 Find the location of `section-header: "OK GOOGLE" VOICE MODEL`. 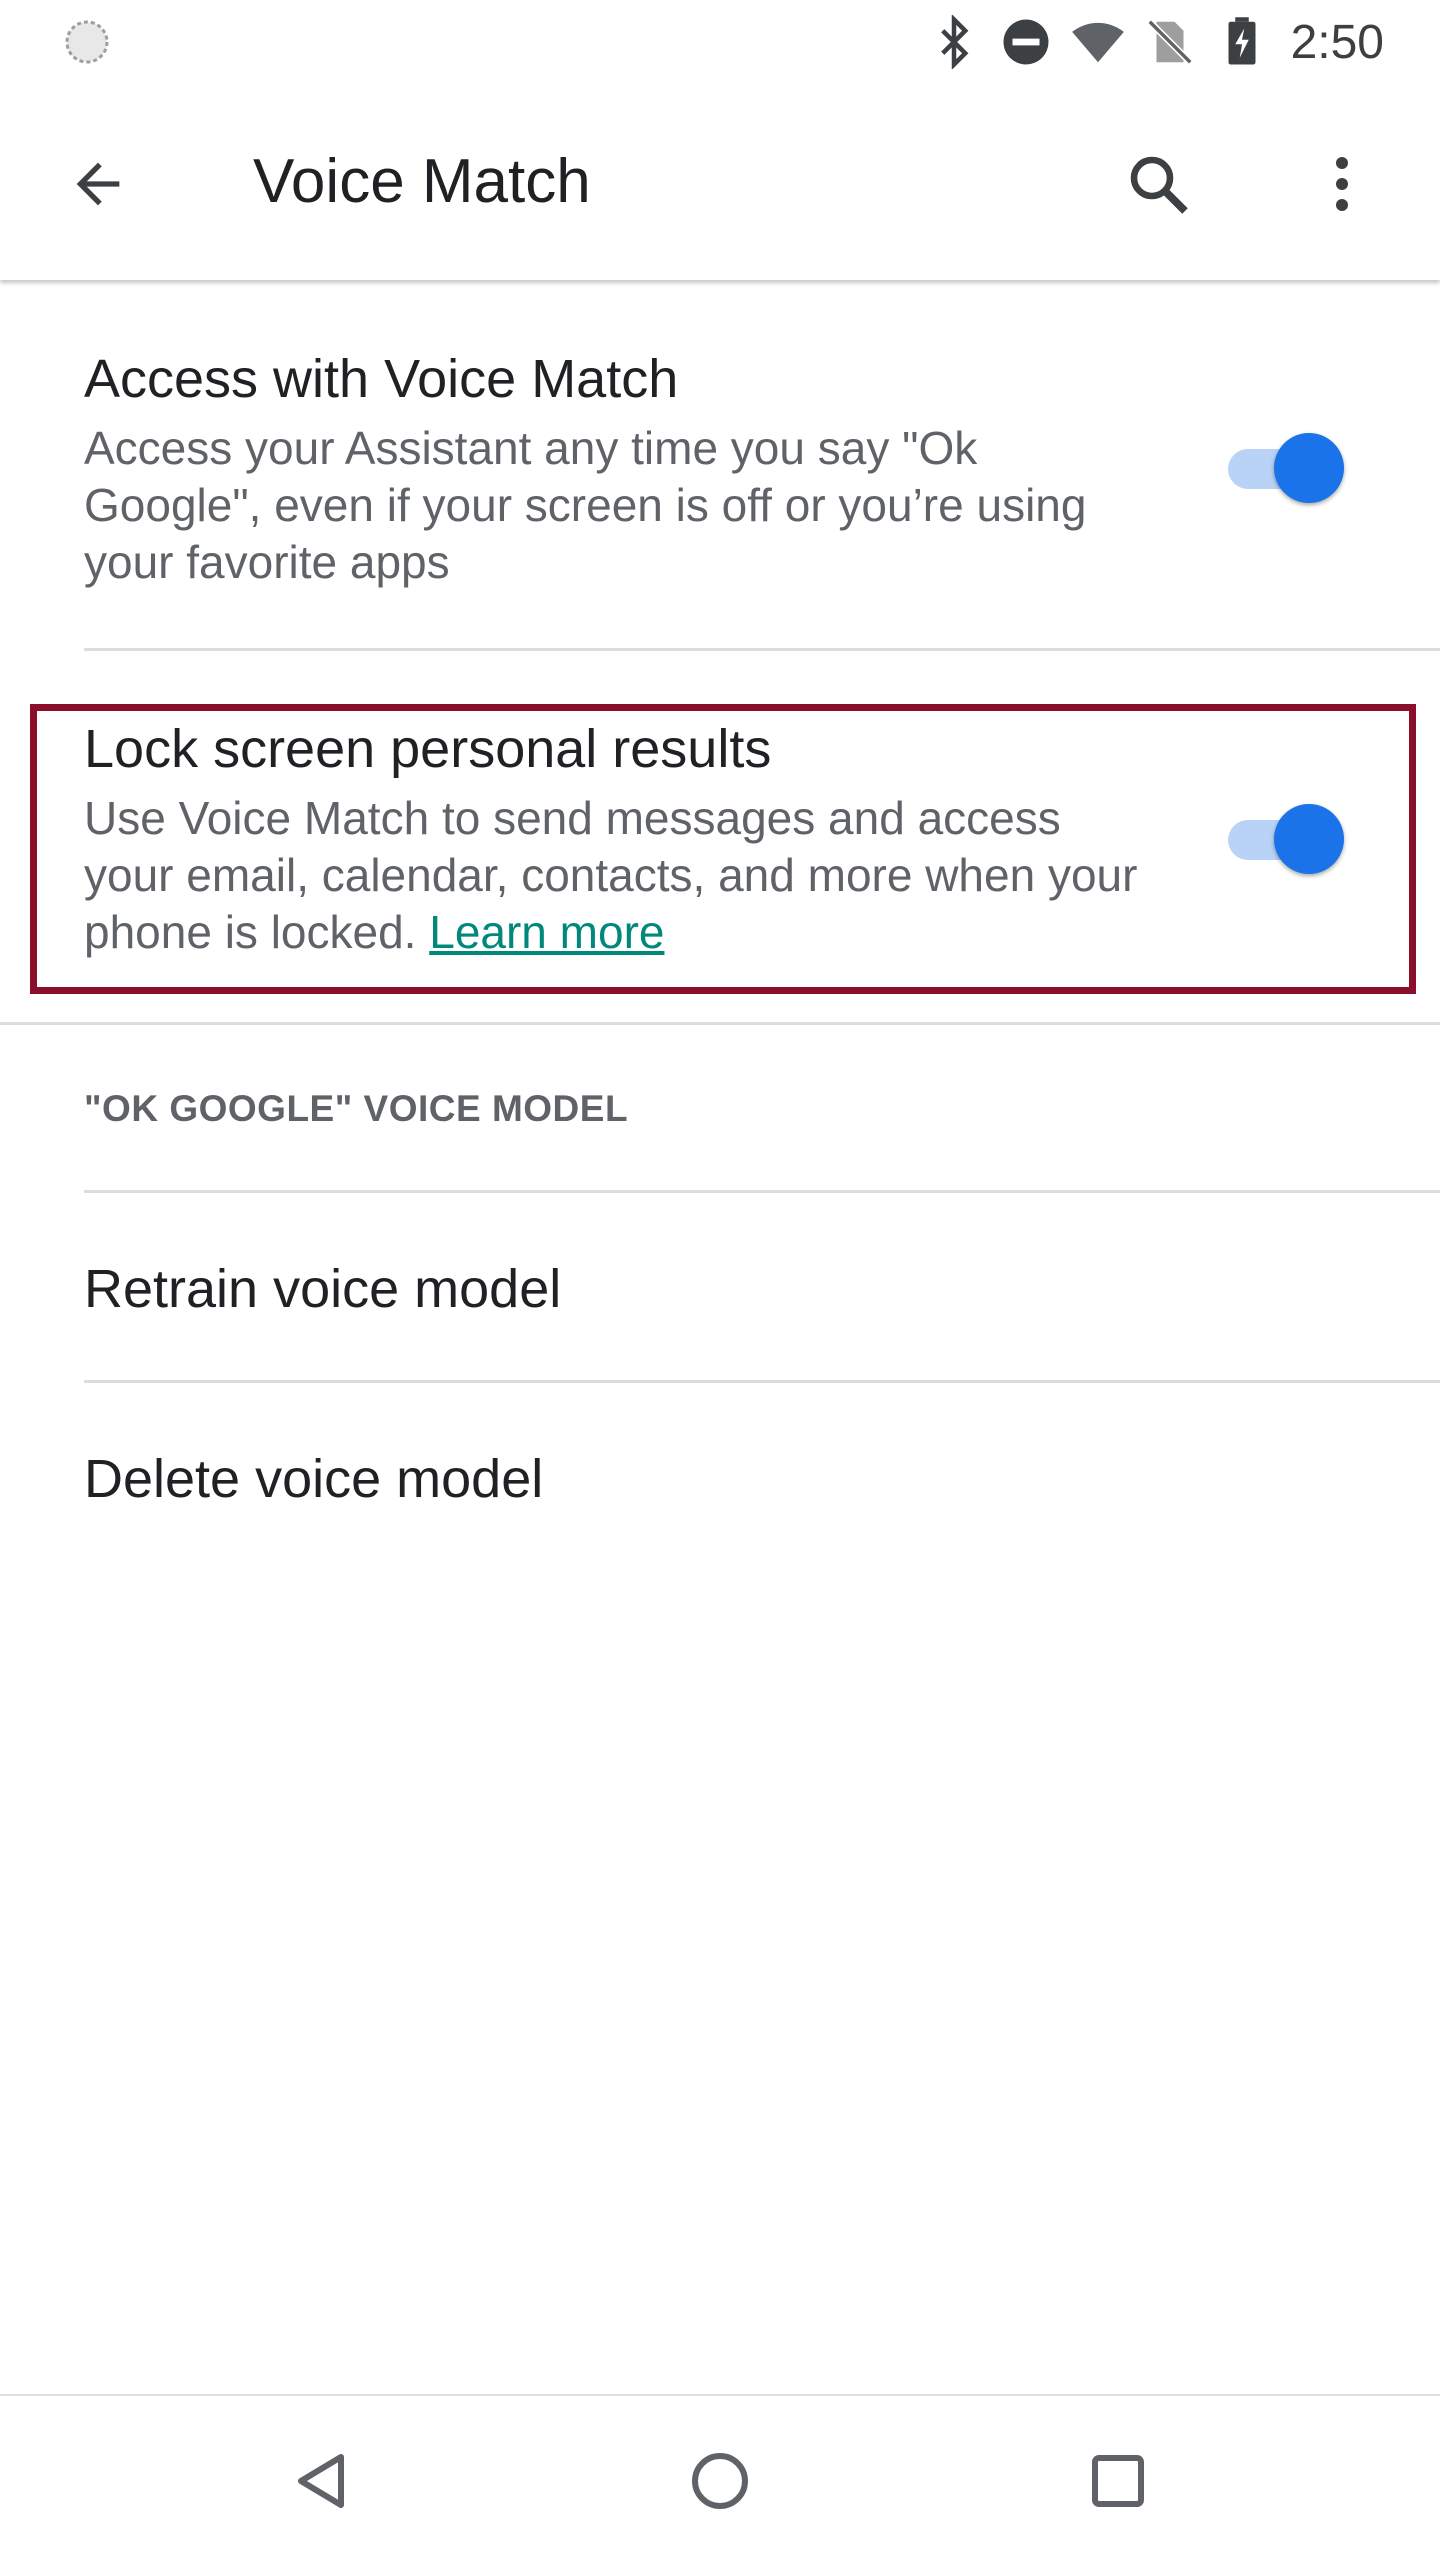

section-header: "OK GOOGLE" VOICE MODEL is located at coordinates (356, 1108).